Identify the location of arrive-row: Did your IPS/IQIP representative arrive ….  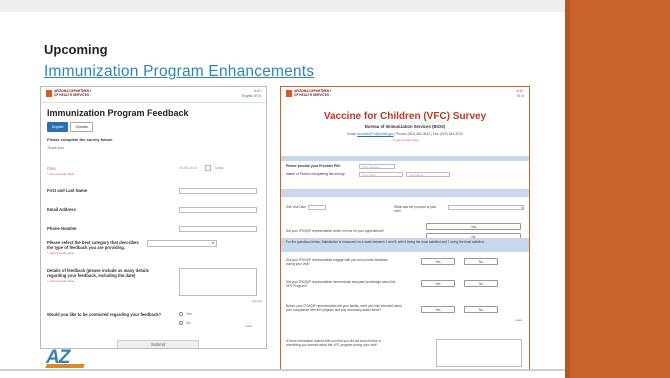
(405, 231).